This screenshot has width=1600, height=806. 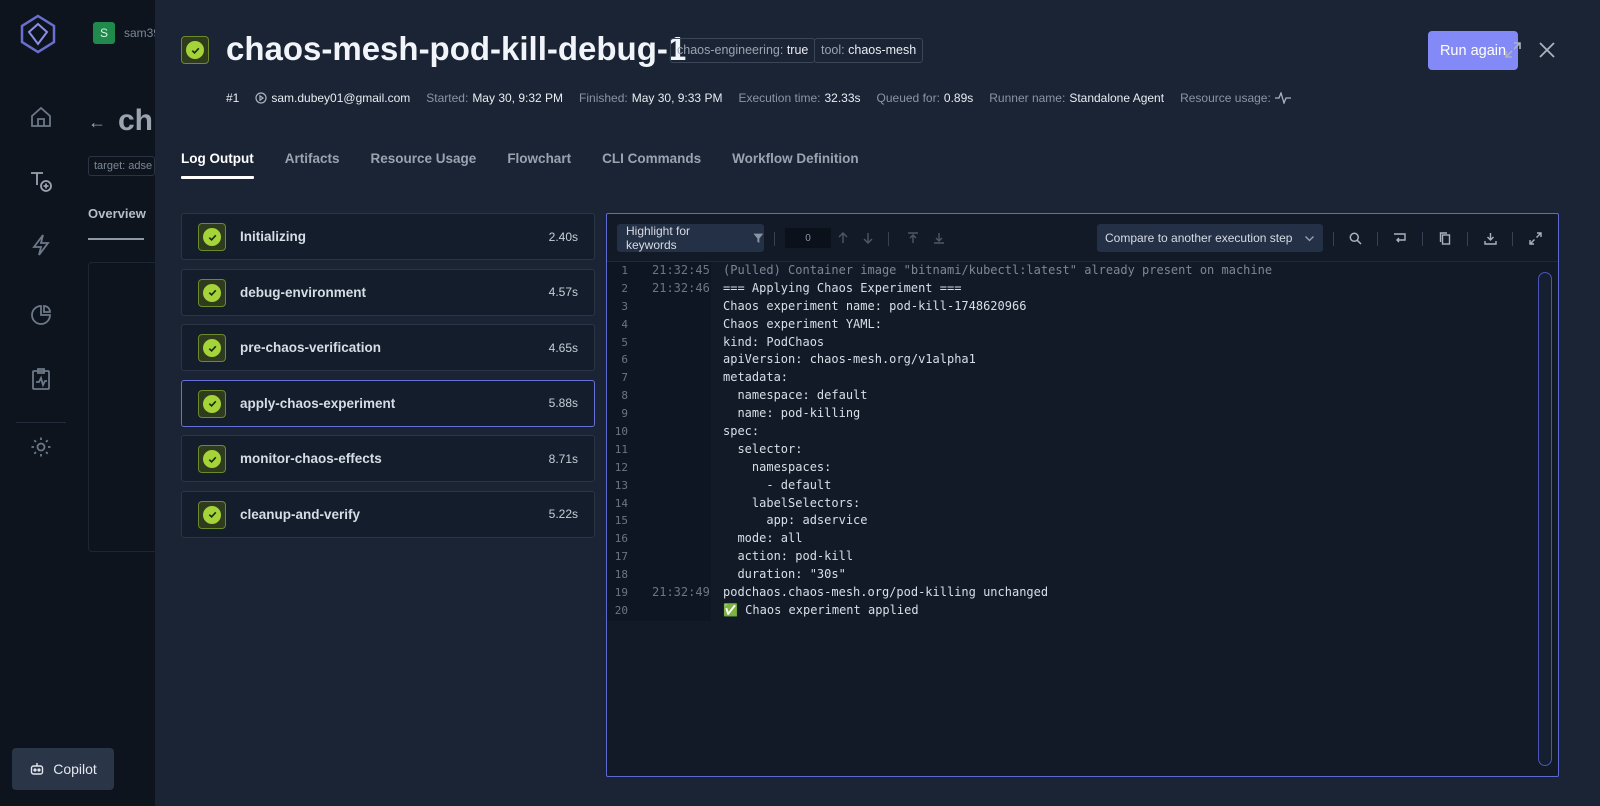 What do you see at coordinates (1535, 238) in the screenshot?
I see `fullscreen-icon` at bounding box center [1535, 238].